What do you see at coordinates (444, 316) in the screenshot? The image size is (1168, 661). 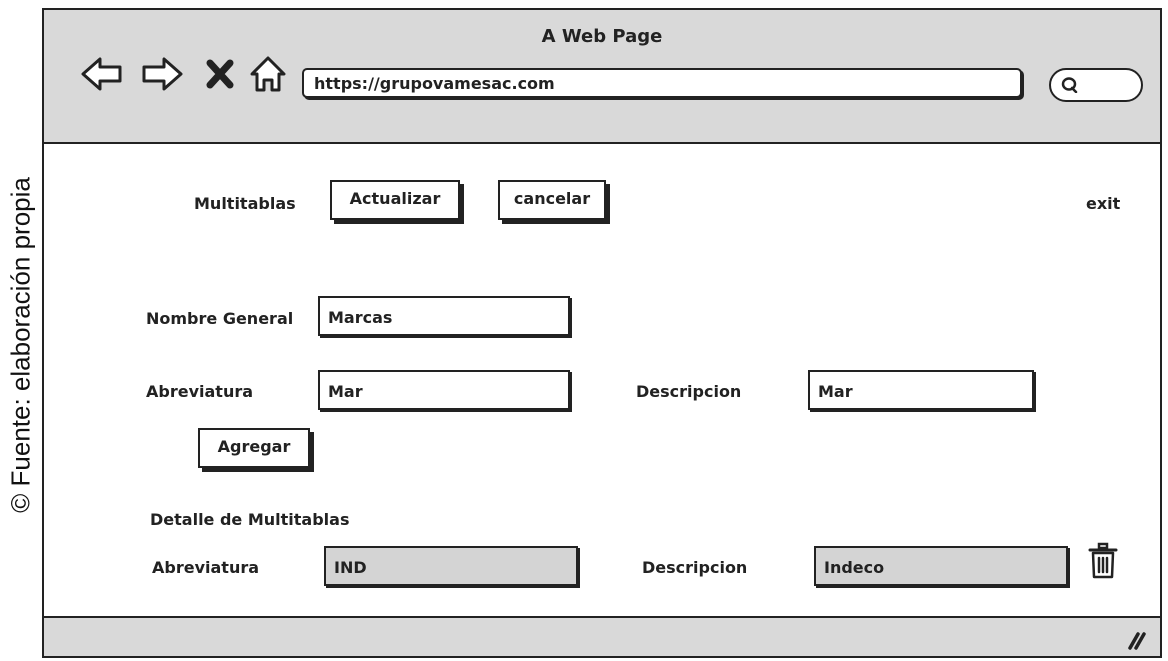 I see `general-name-field: Marcas` at bounding box center [444, 316].